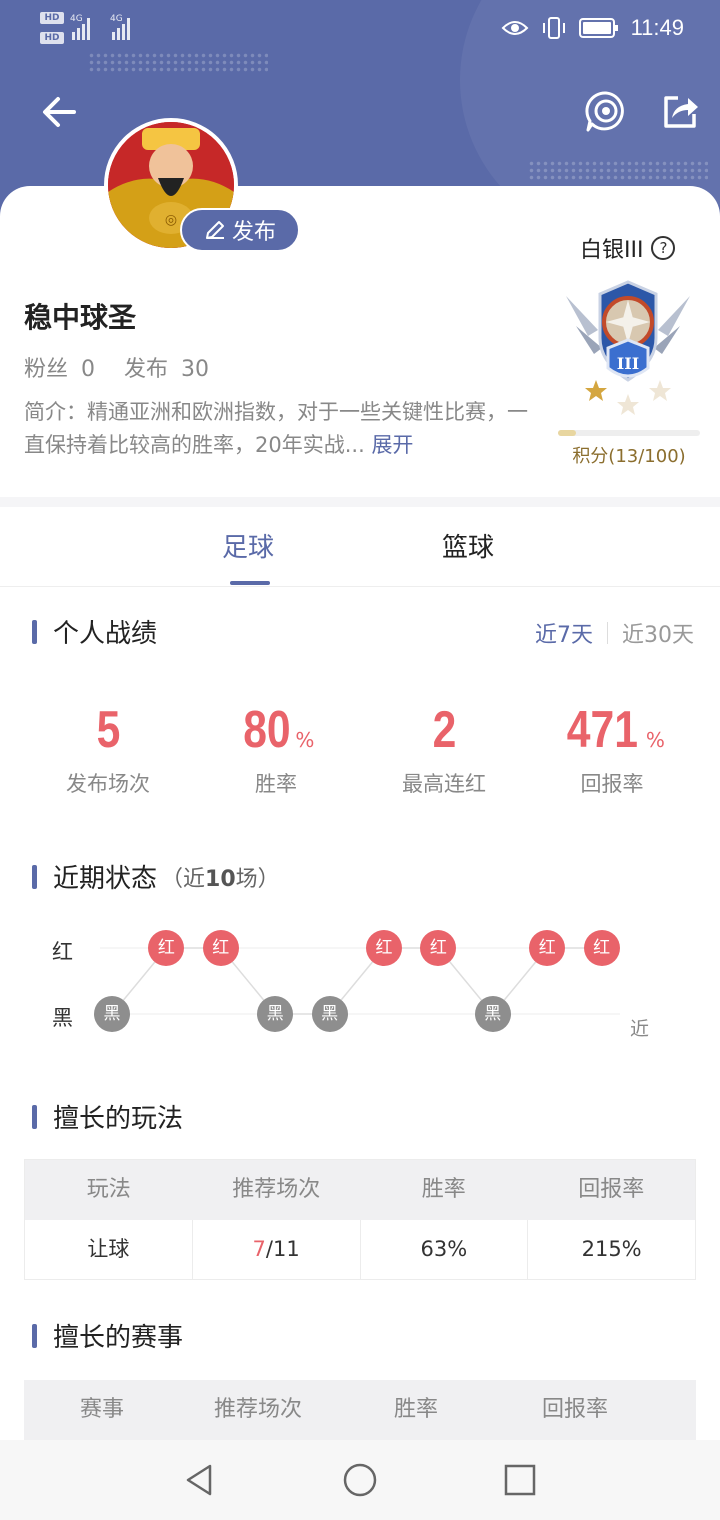 This screenshot has width=720, height=1520. Describe the element at coordinates (266, 730) in the screenshot. I see `stat-value: 80` at that location.